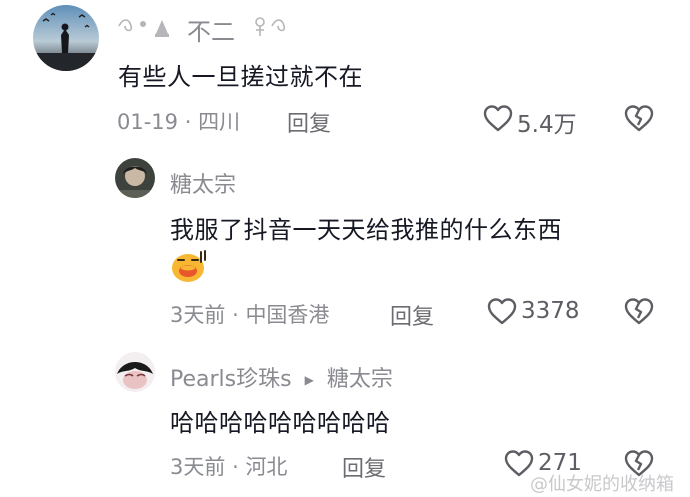 This screenshot has width=690, height=497. Describe the element at coordinates (266, 467) in the screenshot. I see `comment-location: 河北` at that location.